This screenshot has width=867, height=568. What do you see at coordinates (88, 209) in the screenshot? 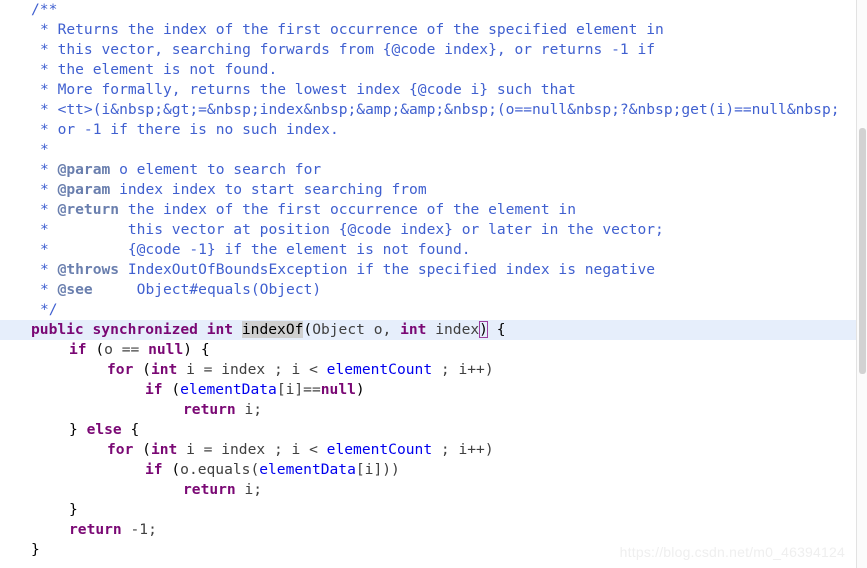
I see `javadoc-tag-return: @return` at bounding box center [88, 209].